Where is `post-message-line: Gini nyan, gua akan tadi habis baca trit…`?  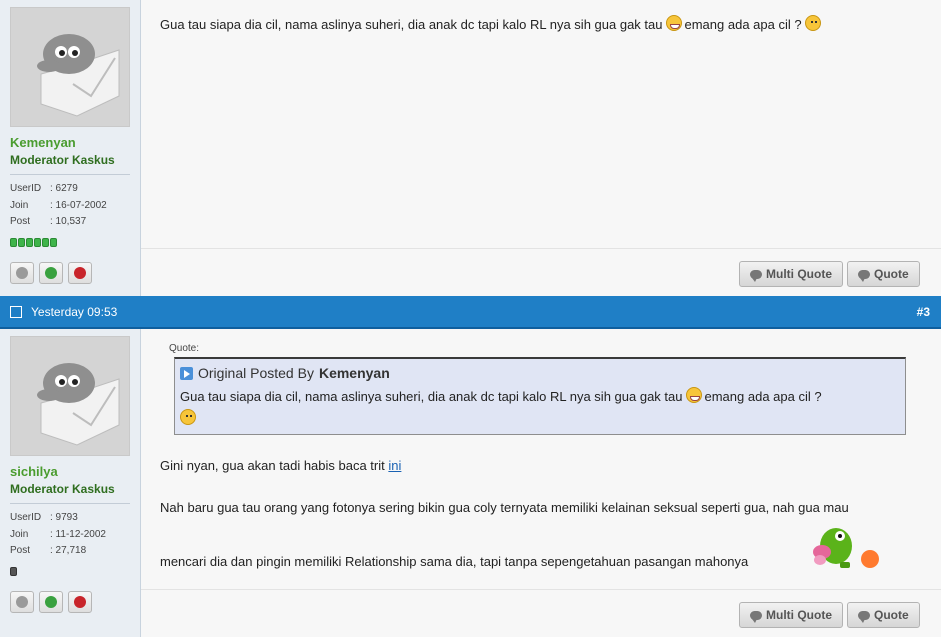 post-message-line: Gini nyan, gua akan tadi habis baca trit… is located at coordinates (281, 465).